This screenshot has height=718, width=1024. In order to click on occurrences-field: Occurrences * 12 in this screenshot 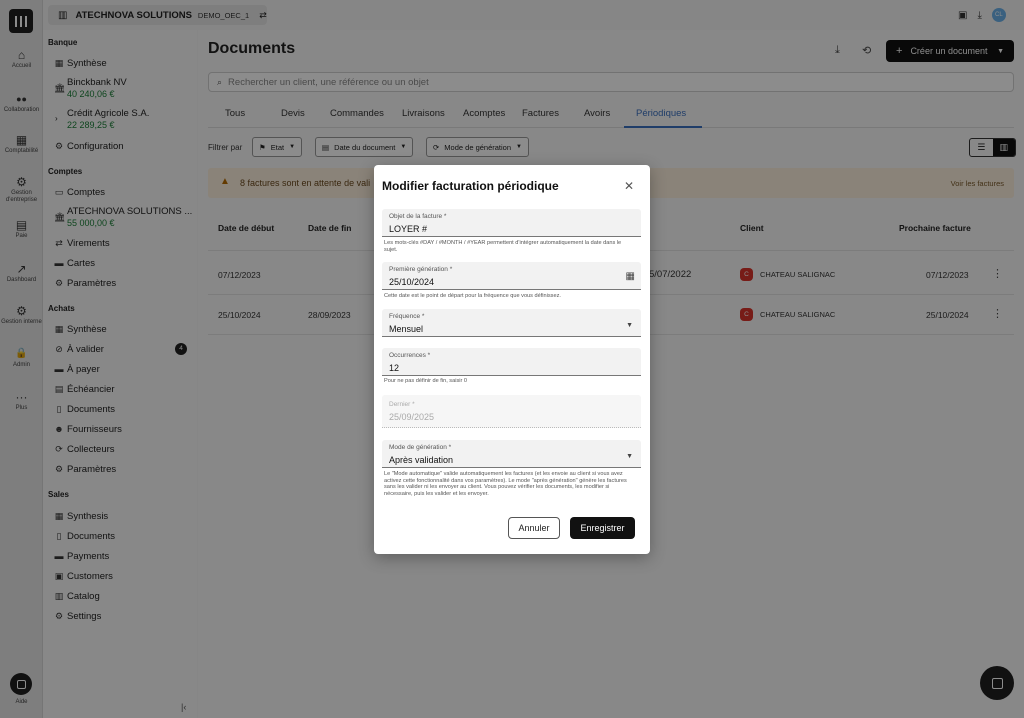, I will do `click(511, 362)`.